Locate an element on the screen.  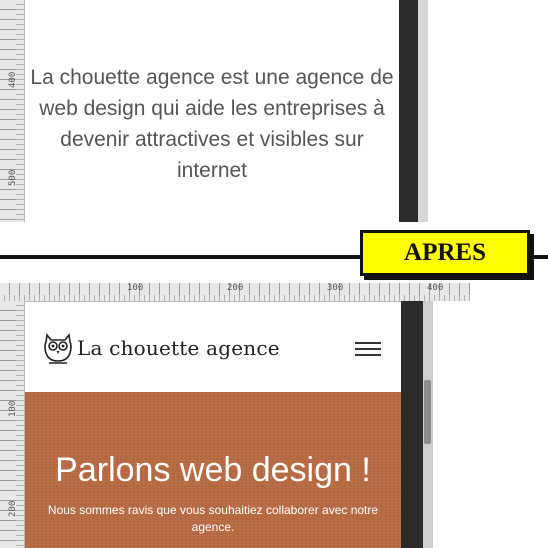
site-header: La chouette agence is located at coordinates (213, 347).